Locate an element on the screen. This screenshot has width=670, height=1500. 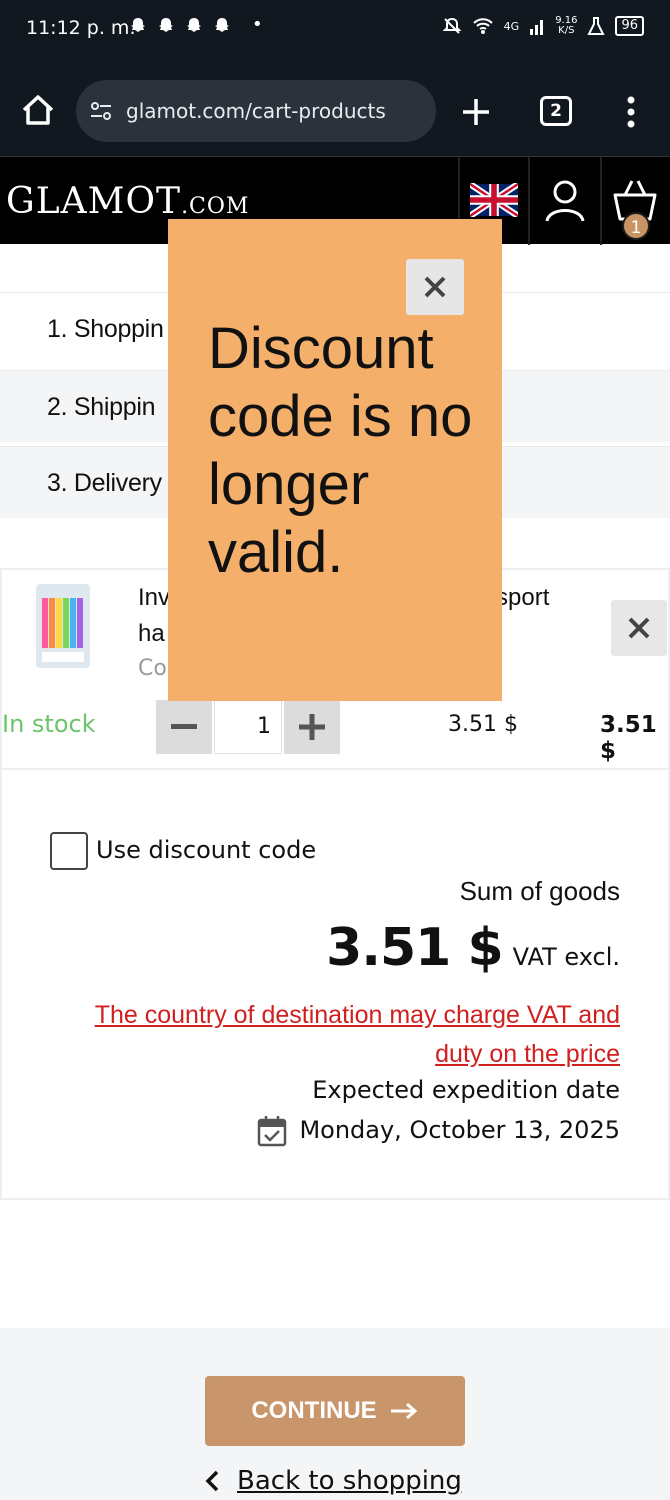
account-icon is located at coordinates (565, 201).